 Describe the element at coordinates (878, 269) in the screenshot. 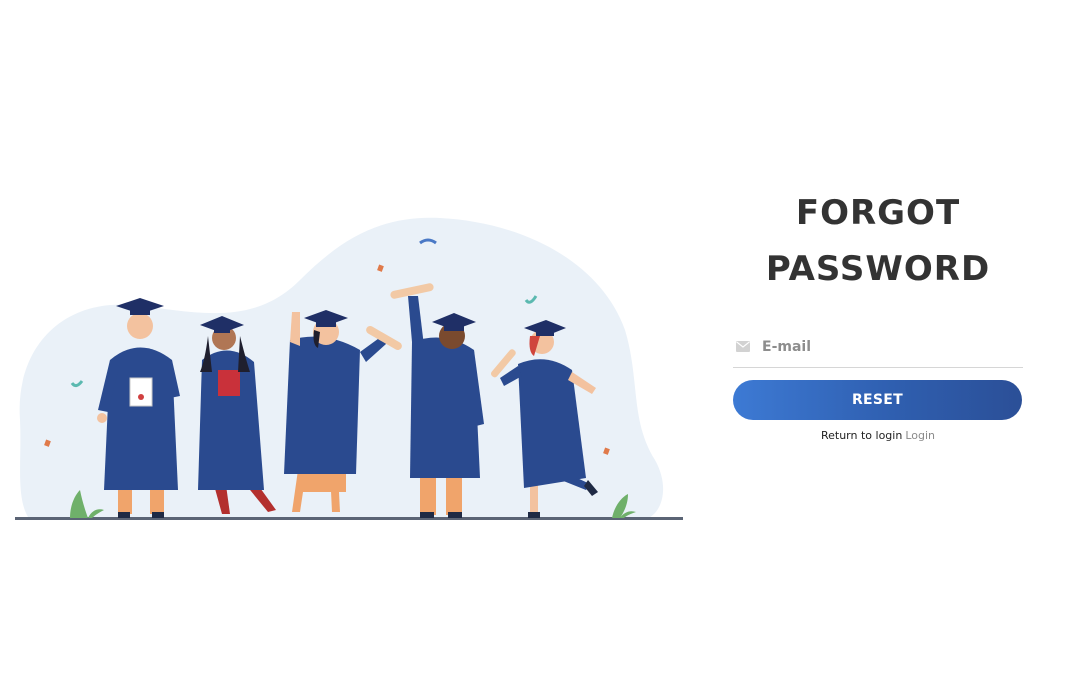

I see `title-line-2: PASSWORD` at that location.